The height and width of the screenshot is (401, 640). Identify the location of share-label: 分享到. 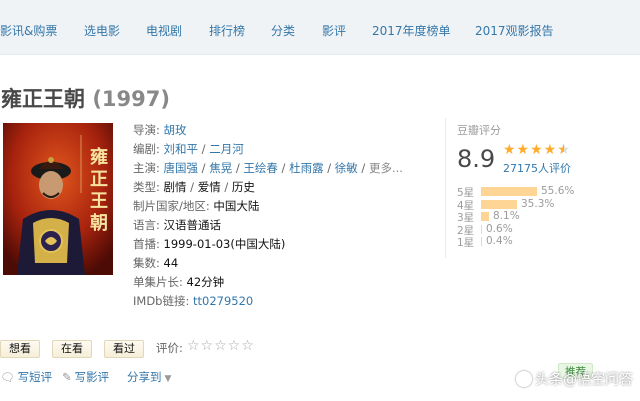
(144, 377).